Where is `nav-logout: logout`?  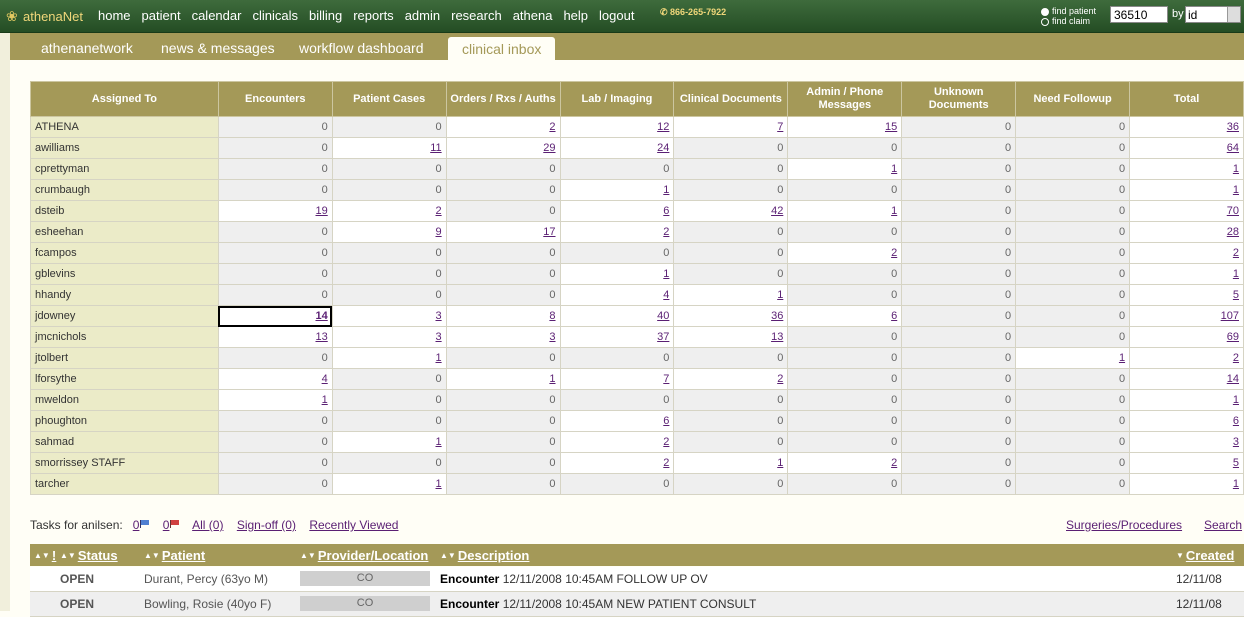
nav-logout: logout is located at coordinates (616, 15).